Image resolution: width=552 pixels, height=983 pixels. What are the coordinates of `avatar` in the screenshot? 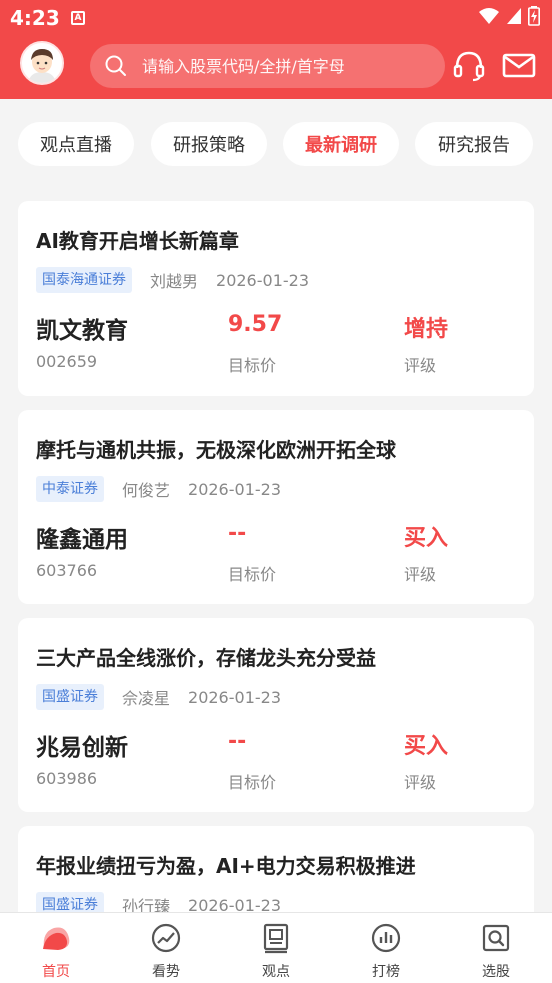 It's located at (42, 63).